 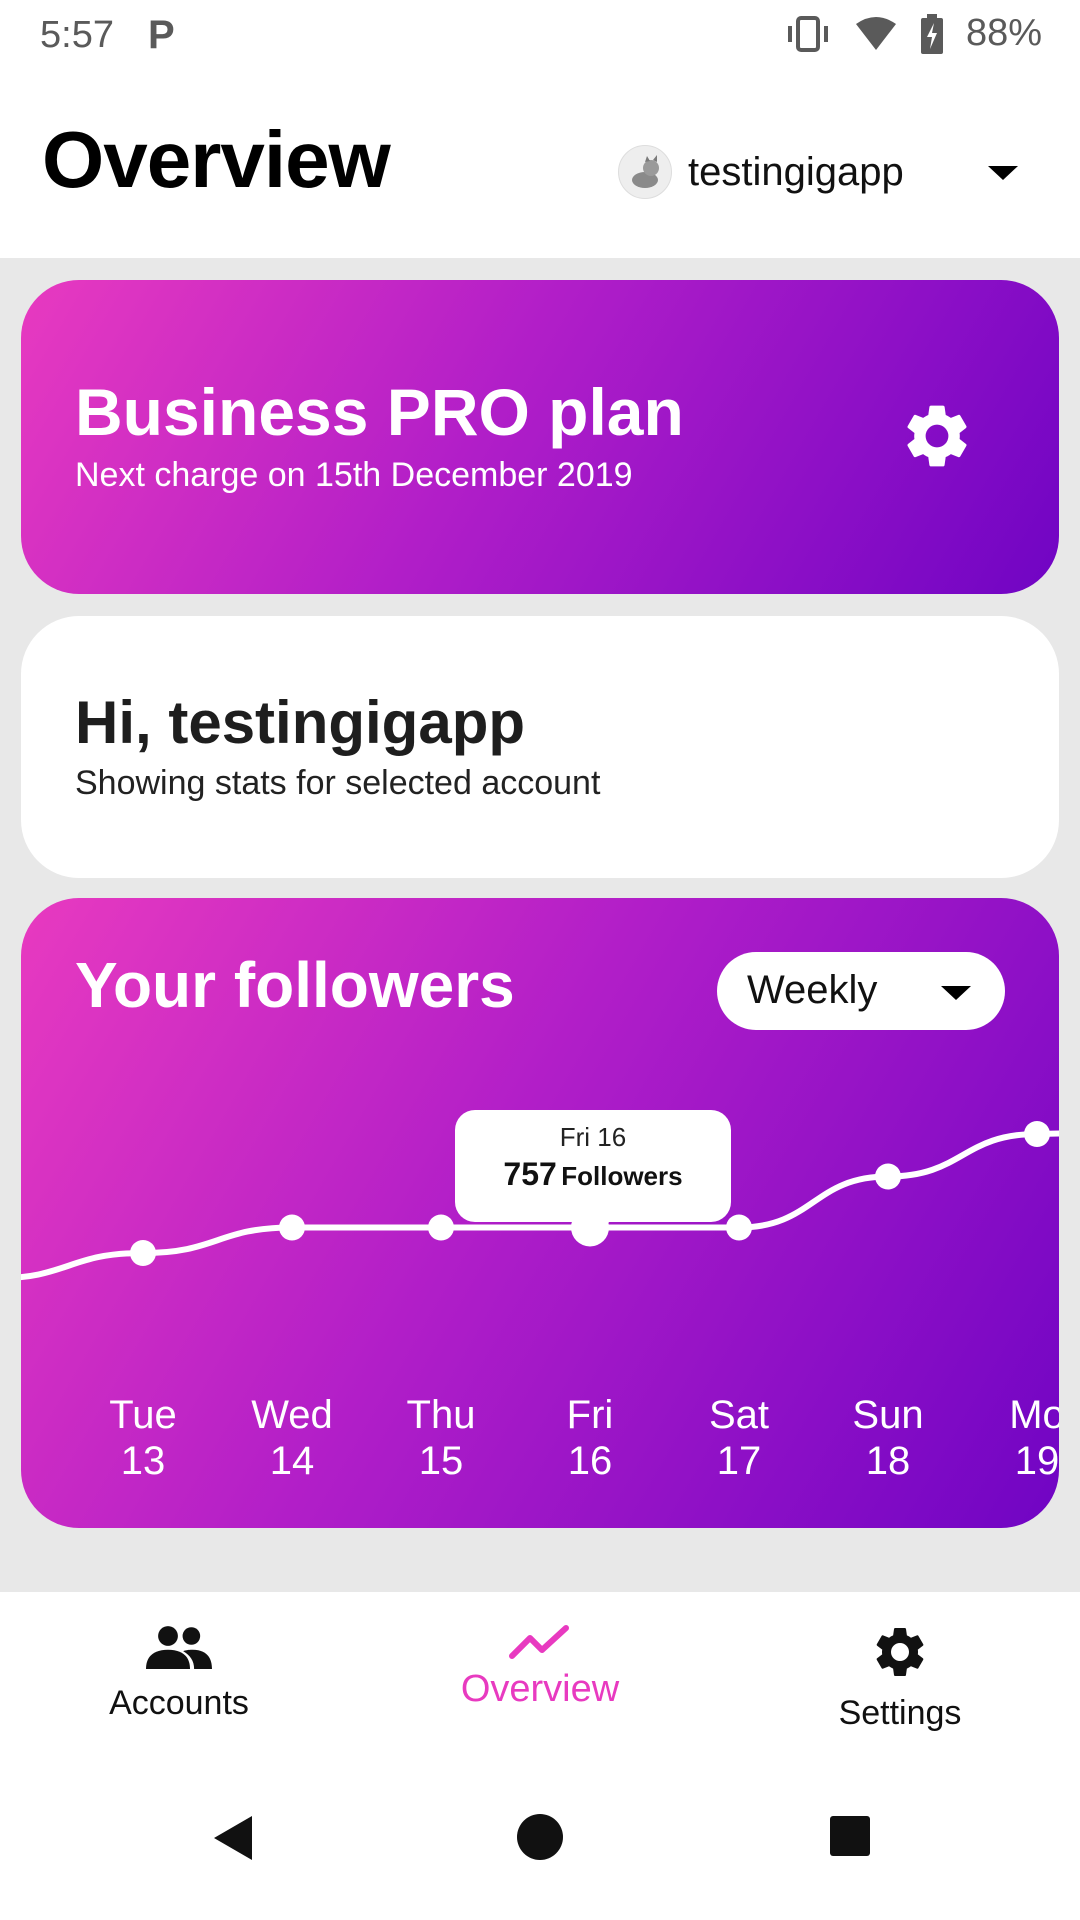 What do you see at coordinates (900, 1713) in the screenshot?
I see `nav-settings-label: Settings` at bounding box center [900, 1713].